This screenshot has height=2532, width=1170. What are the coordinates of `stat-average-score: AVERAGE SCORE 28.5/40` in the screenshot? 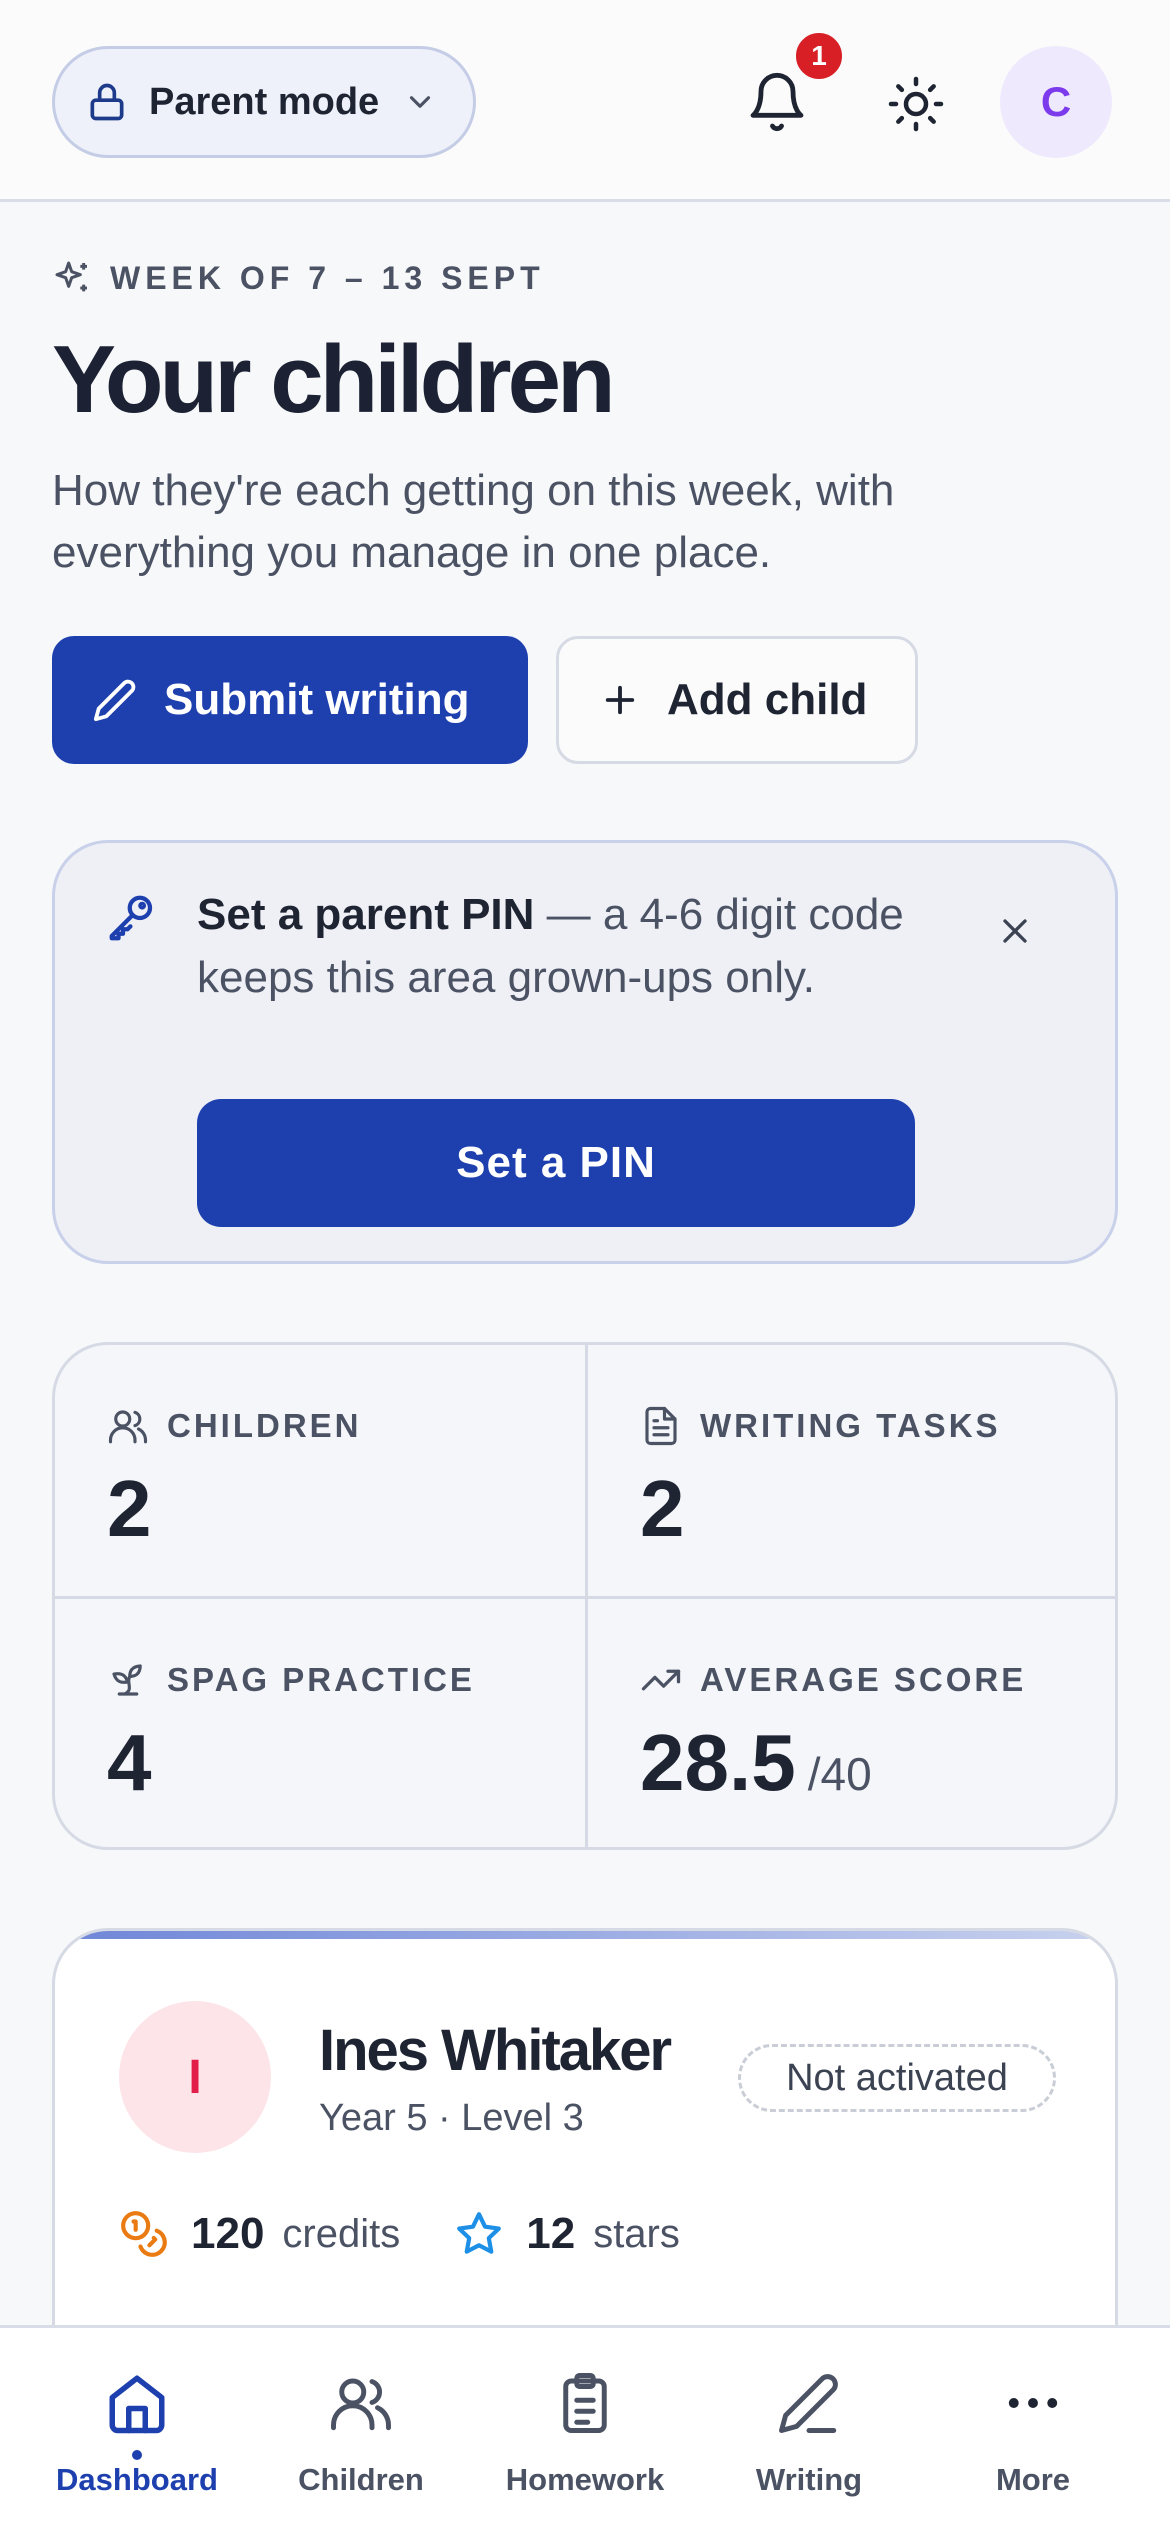 It's located at (851, 1723).